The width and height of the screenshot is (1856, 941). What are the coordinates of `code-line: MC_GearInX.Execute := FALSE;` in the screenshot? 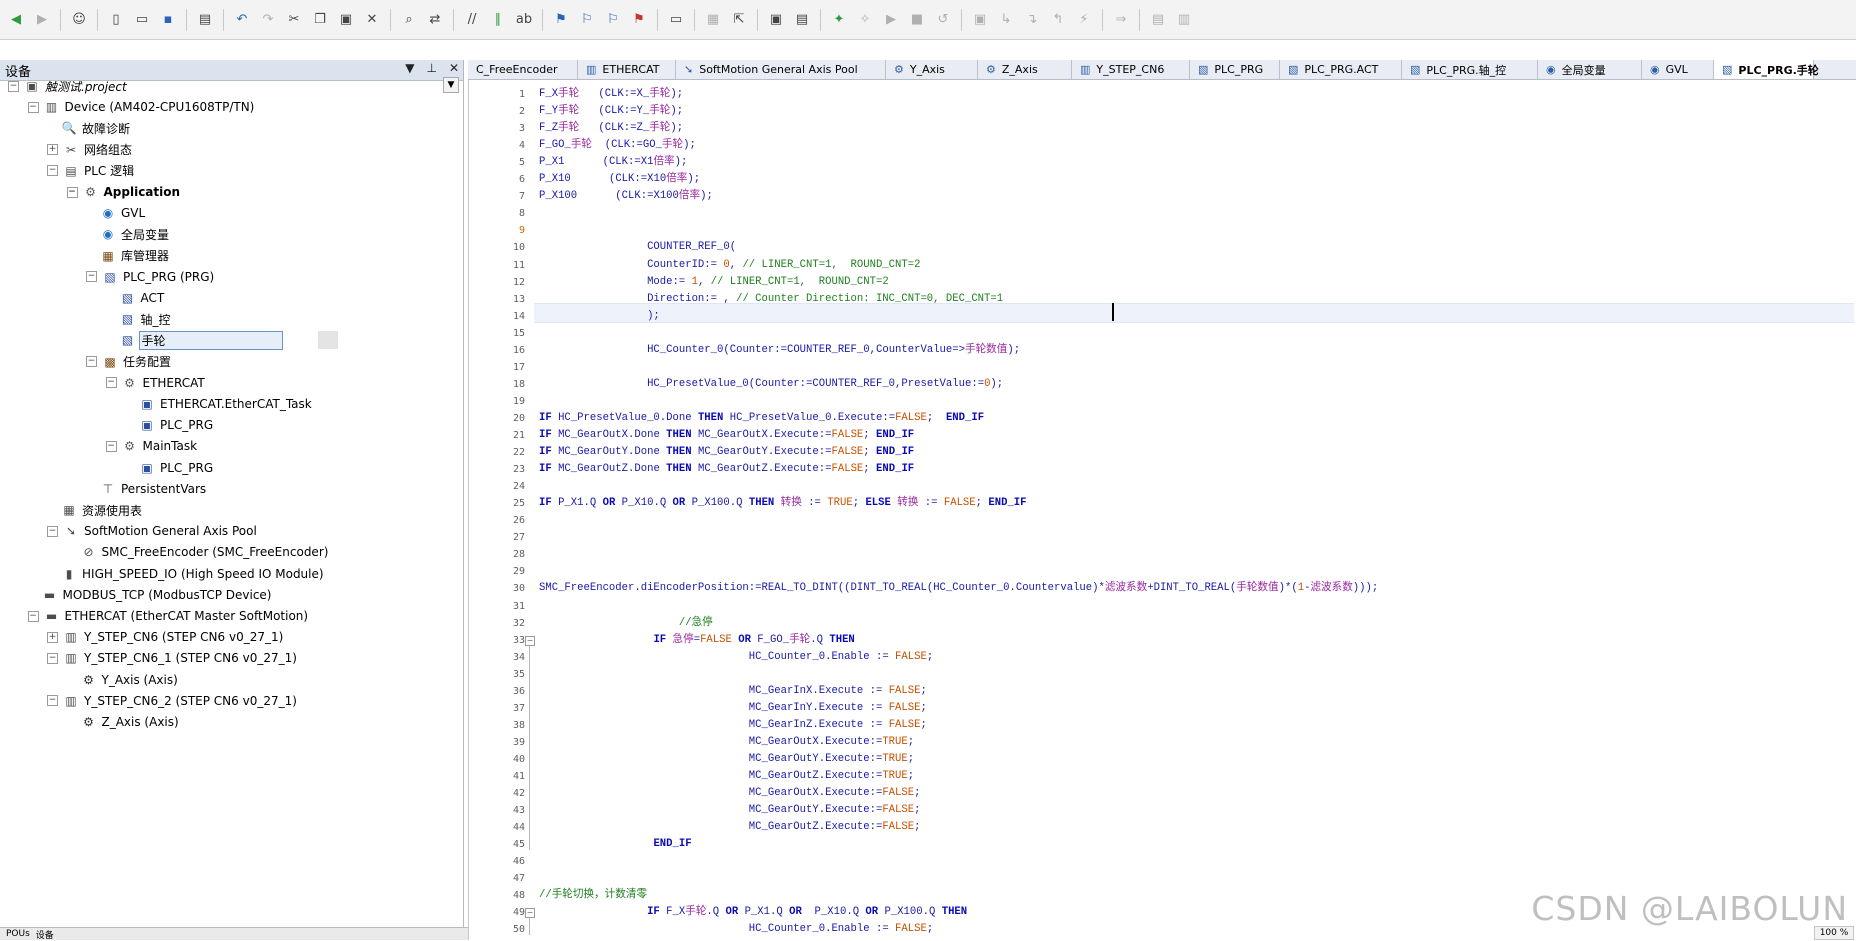 It's located at (733, 691).